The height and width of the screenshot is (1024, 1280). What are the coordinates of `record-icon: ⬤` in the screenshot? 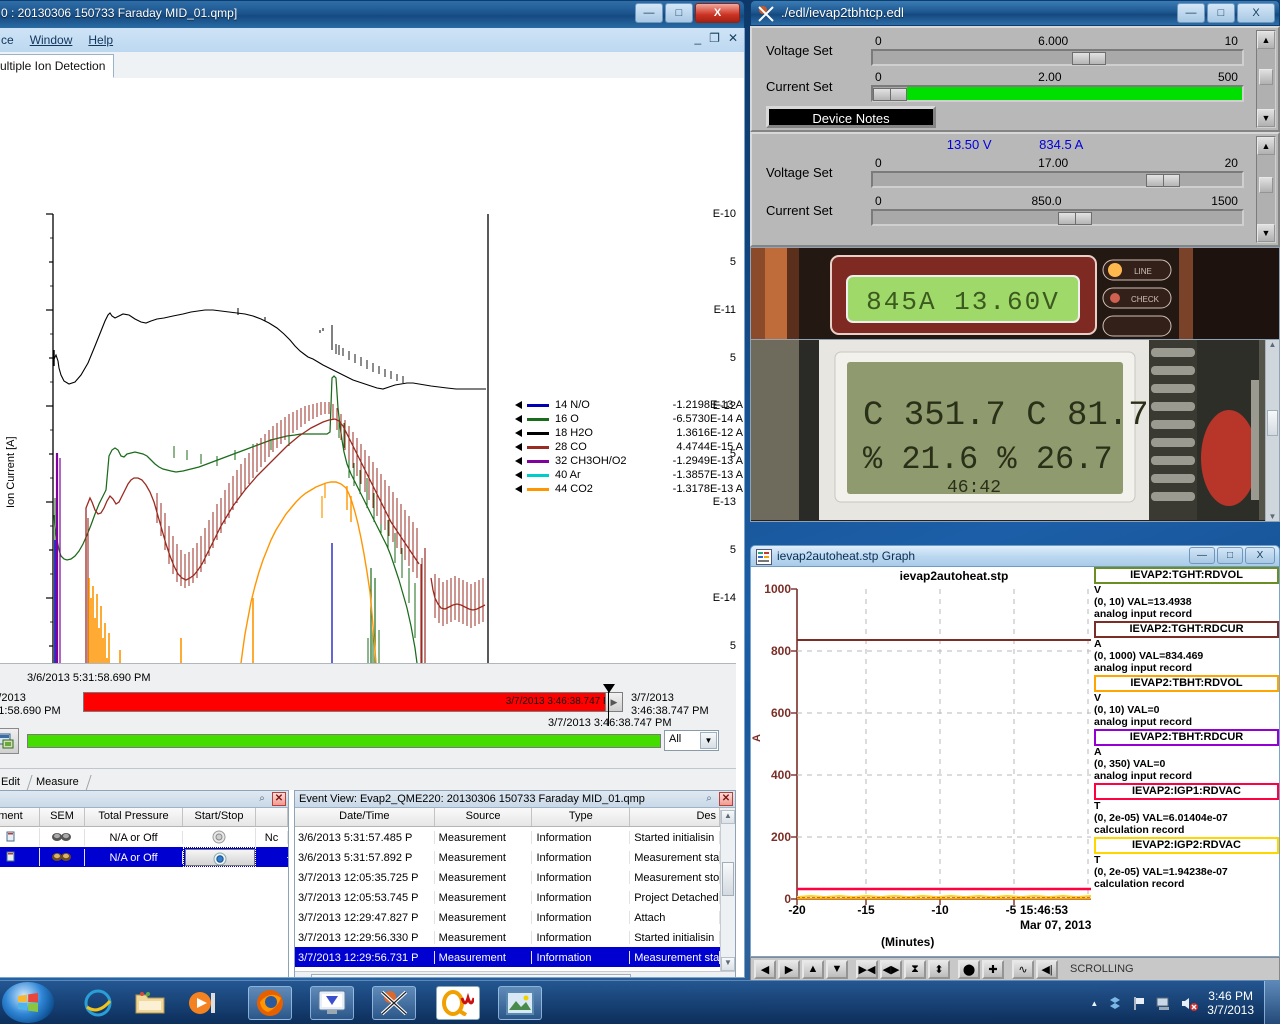 It's located at (969, 969).